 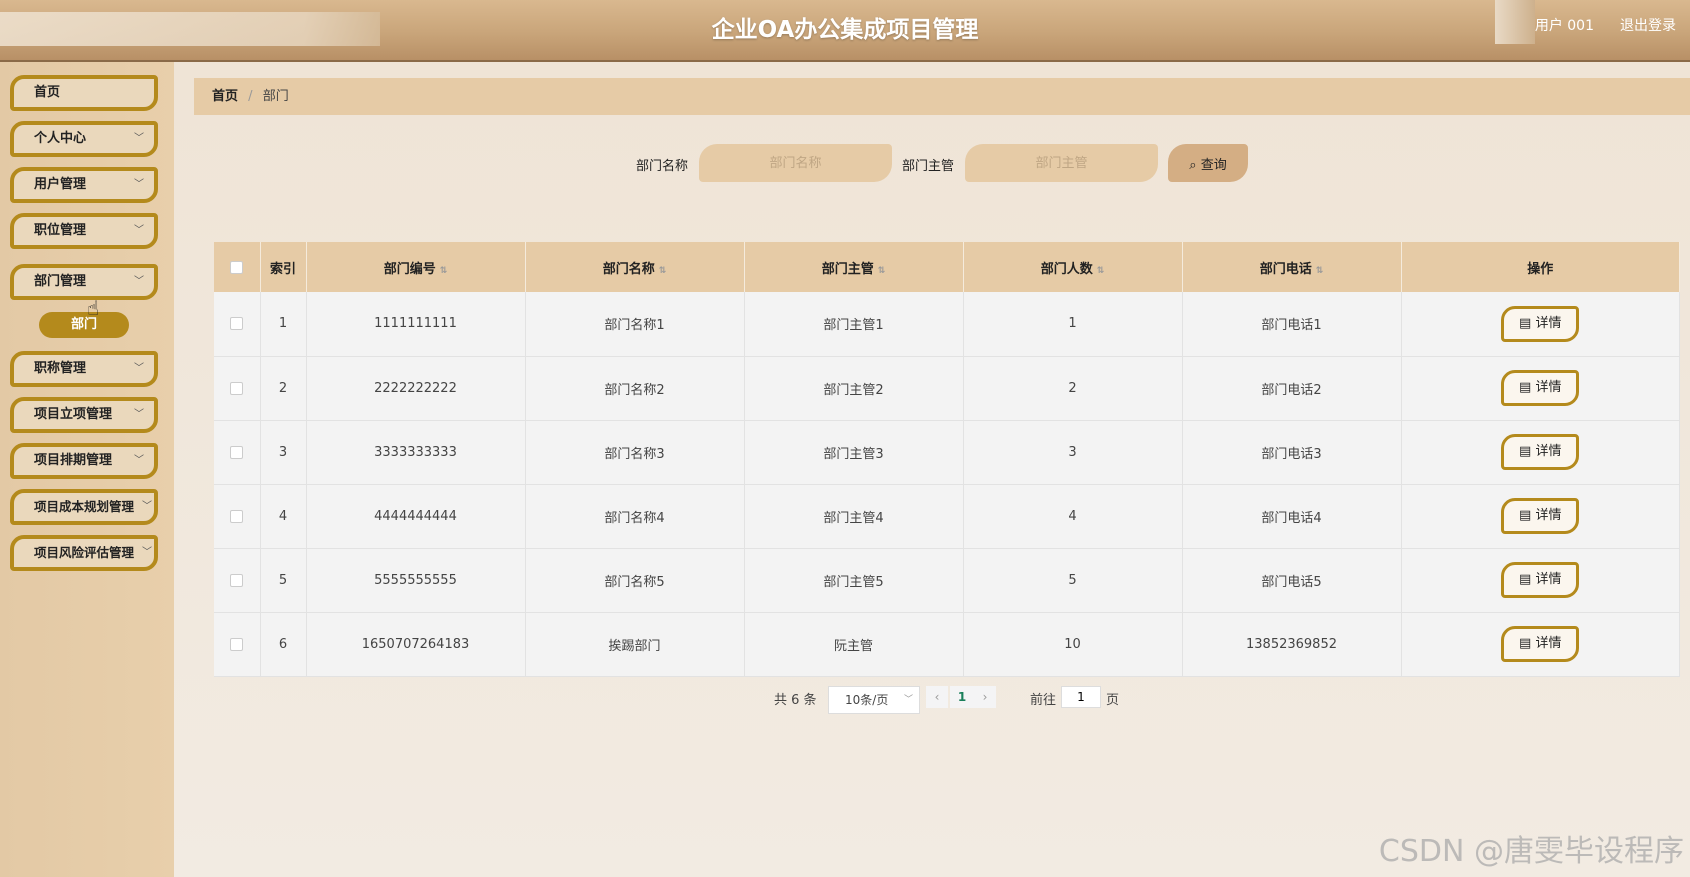 What do you see at coordinates (84, 325) in the screenshot?
I see `sidebar-subitem-department: 部门` at bounding box center [84, 325].